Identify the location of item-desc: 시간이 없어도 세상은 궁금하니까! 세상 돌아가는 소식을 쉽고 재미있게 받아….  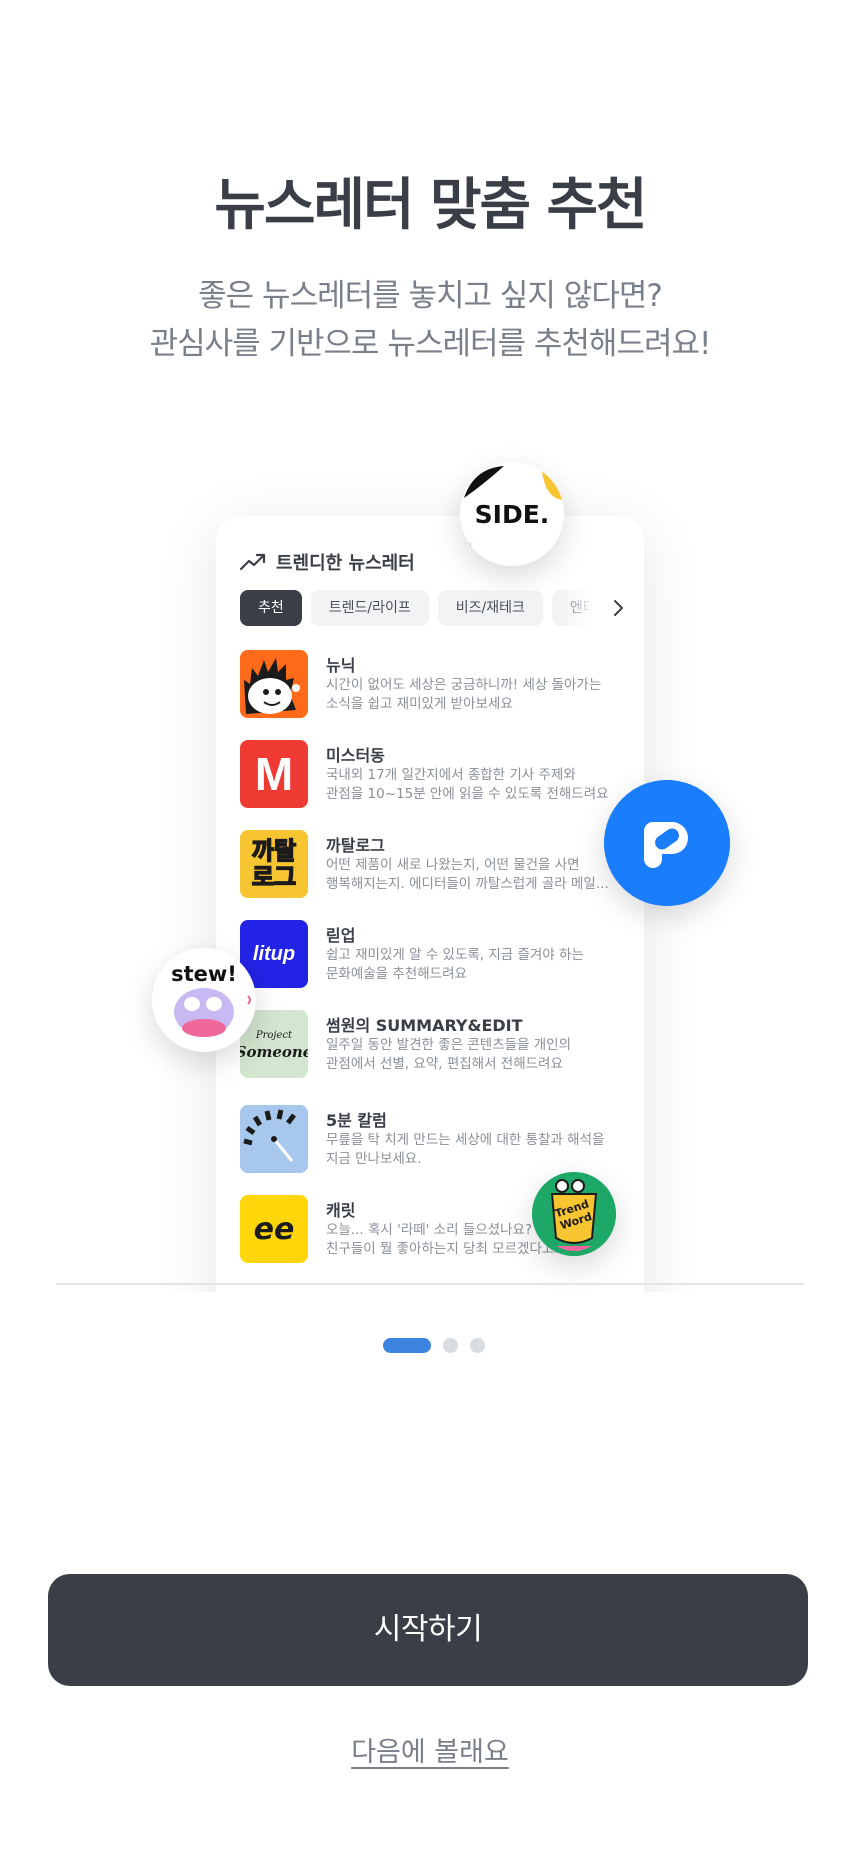
(464, 694).